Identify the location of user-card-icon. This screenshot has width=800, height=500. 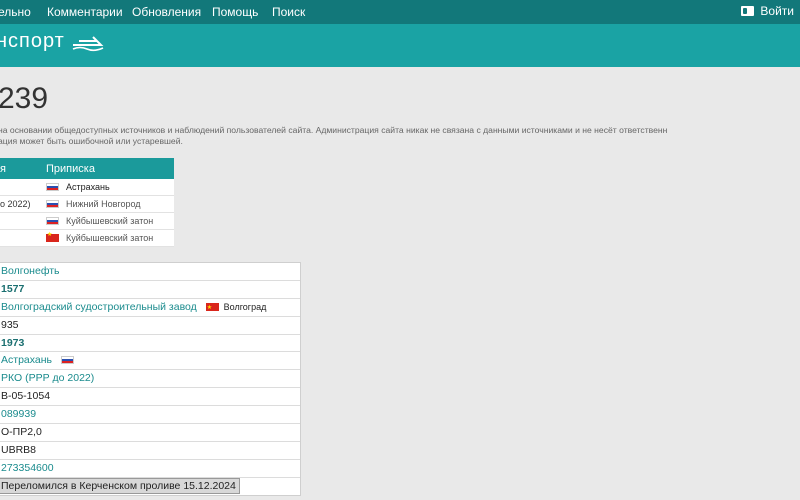
(748, 11).